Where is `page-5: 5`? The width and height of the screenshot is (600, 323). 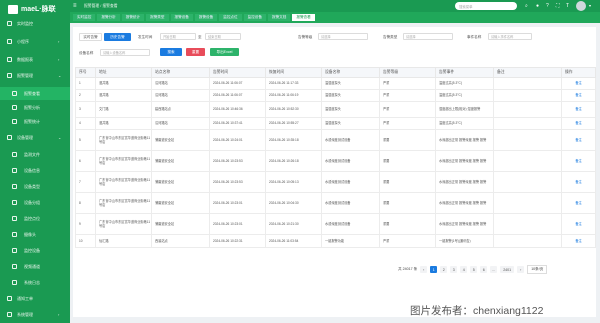 page-5: 5 is located at coordinates (474, 269).